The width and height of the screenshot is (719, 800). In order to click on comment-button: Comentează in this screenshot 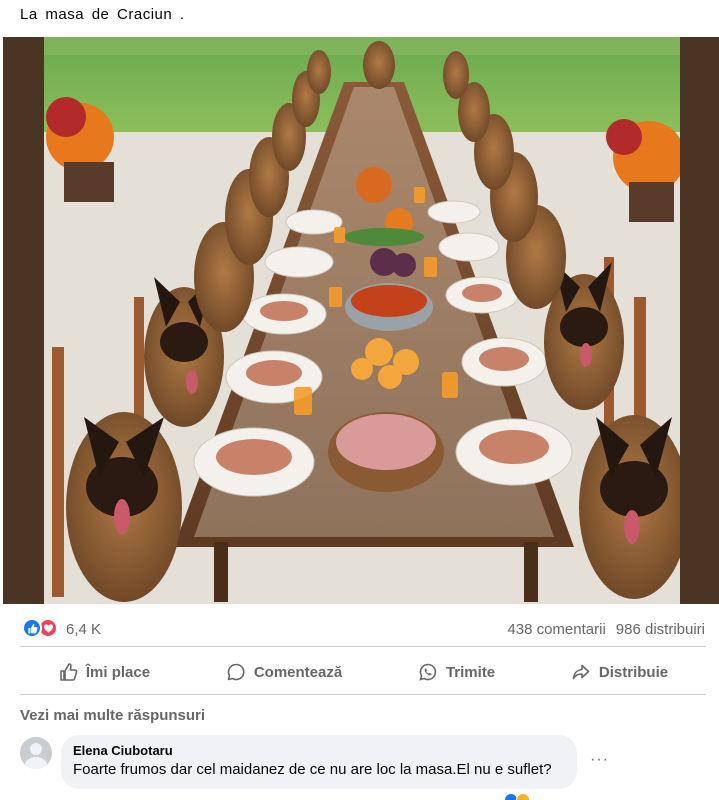, I will do `click(284, 672)`.